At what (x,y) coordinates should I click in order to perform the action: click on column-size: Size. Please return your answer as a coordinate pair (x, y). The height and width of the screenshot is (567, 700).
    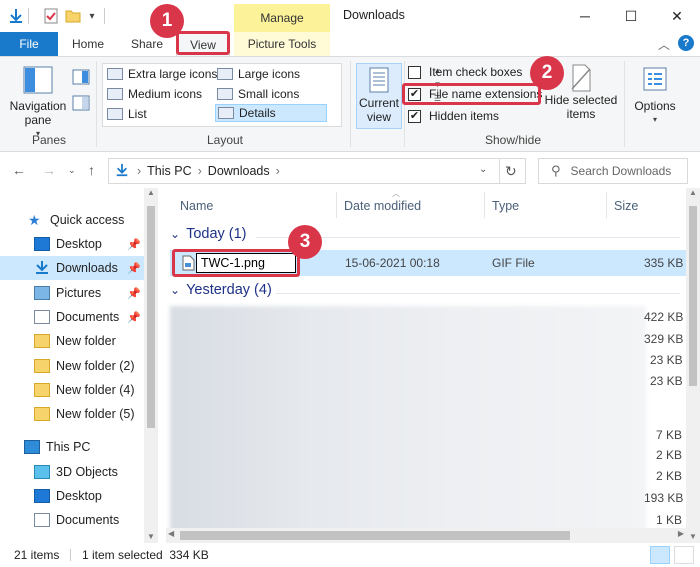
    Looking at the image, I should click on (626, 206).